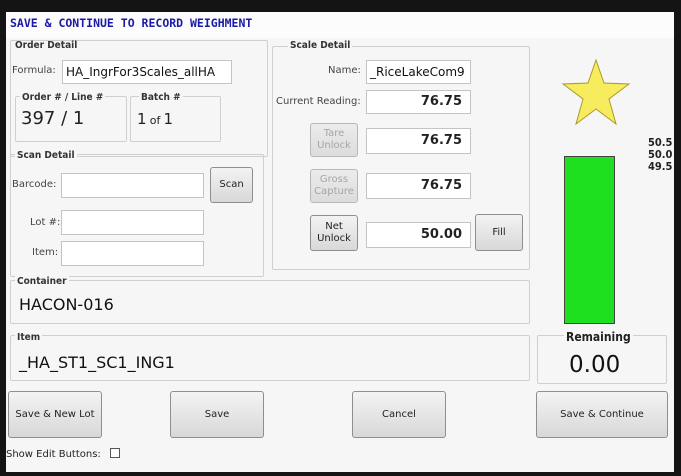 This screenshot has width=681, height=476. What do you see at coordinates (42, 281) in the screenshot?
I see `container-label: Container` at bounding box center [42, 281].